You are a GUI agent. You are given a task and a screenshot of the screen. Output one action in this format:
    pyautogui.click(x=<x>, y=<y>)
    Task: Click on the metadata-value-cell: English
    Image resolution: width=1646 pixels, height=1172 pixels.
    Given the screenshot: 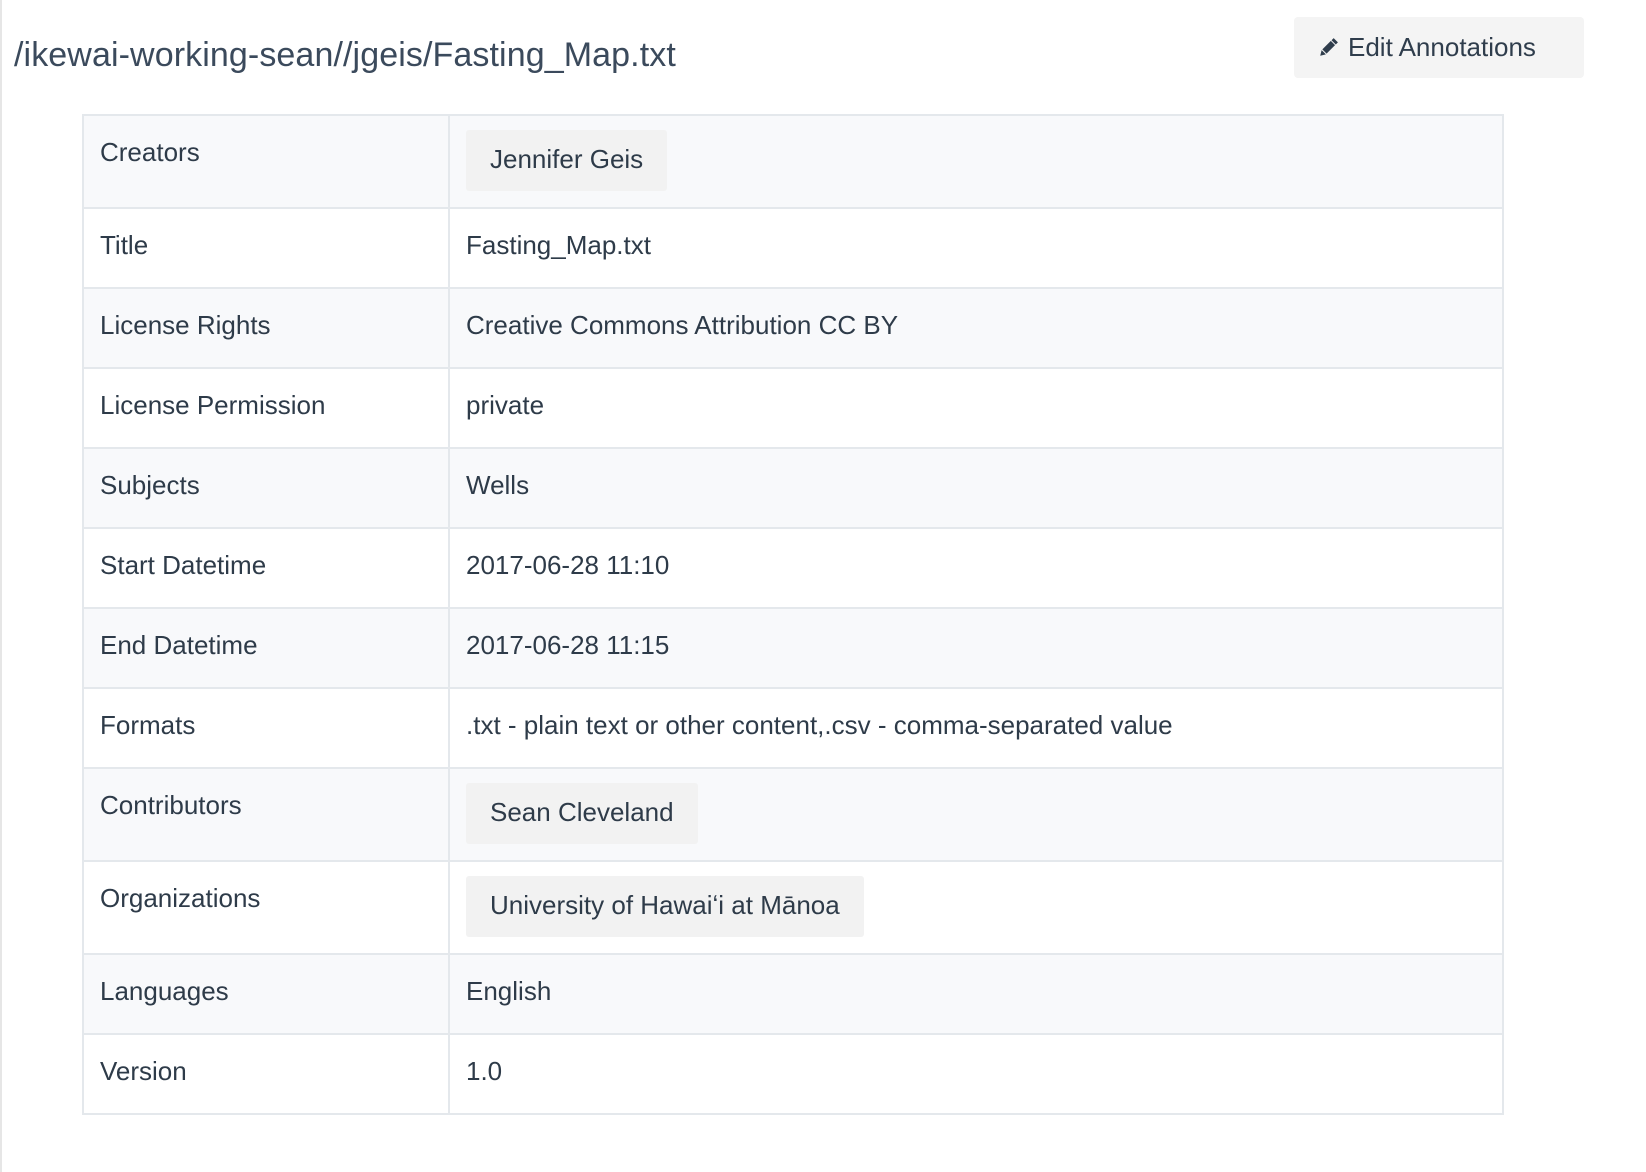 What is the action you would take?
    pyautogui.click(x=976, y=994)
    